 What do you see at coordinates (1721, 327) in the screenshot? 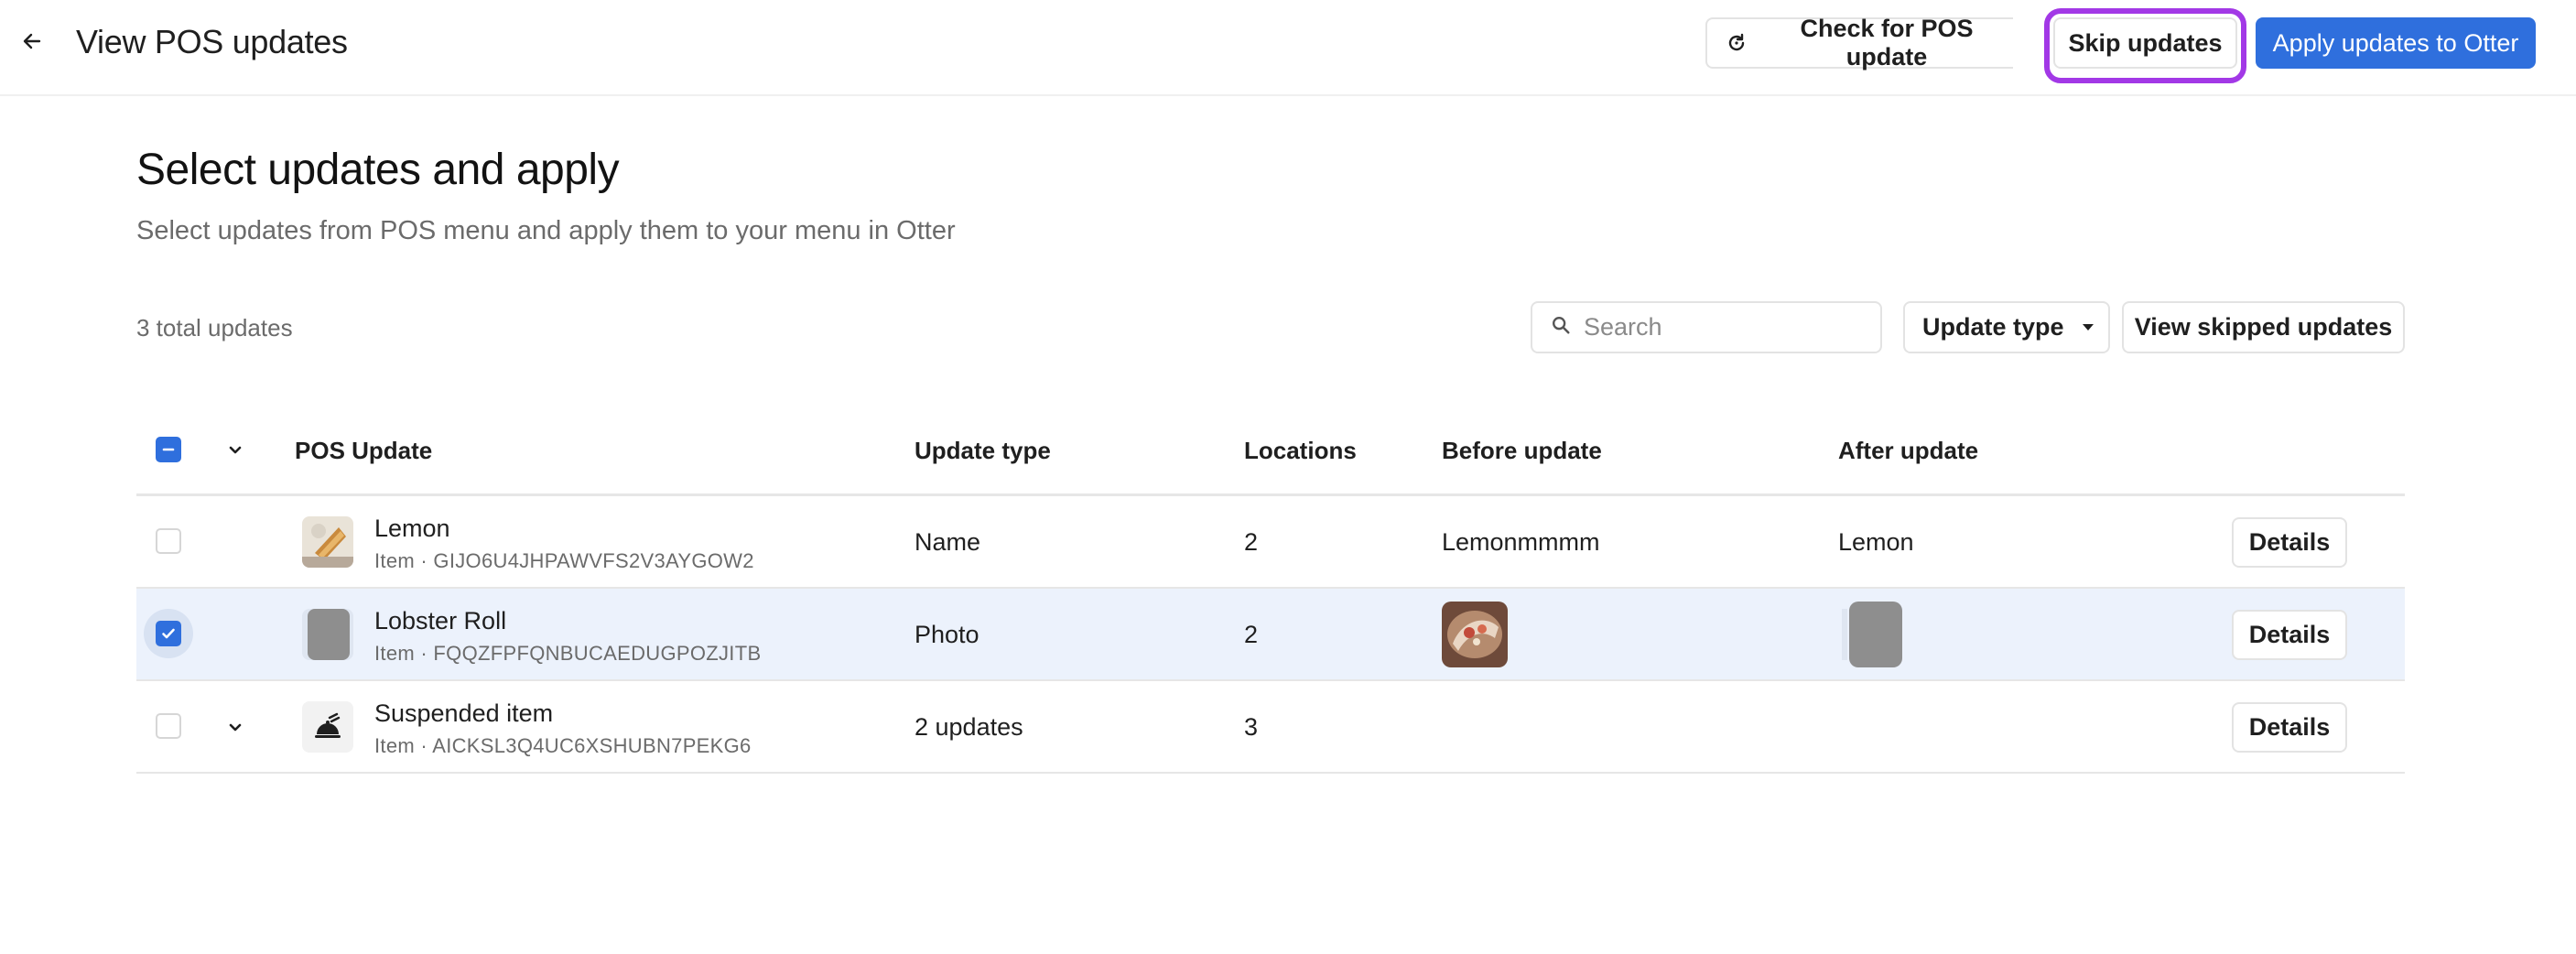
I see `search-input` at bounding box center [1721, 327].